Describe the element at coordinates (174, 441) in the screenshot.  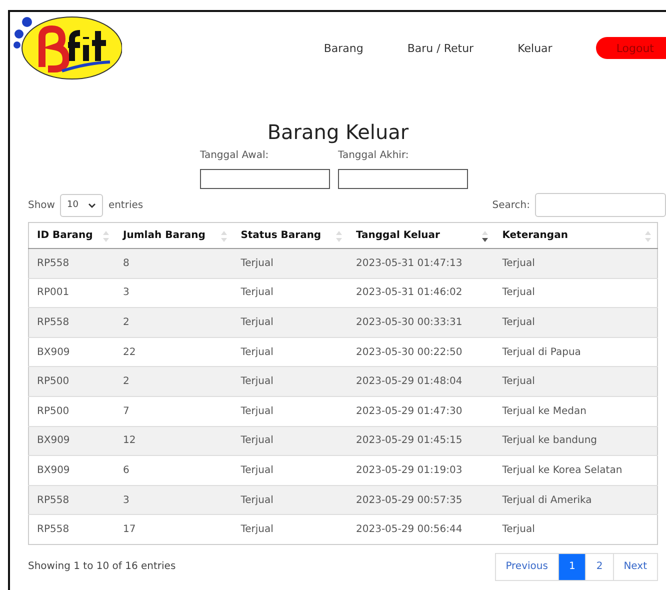
I see `table-cell: 12` at that location.